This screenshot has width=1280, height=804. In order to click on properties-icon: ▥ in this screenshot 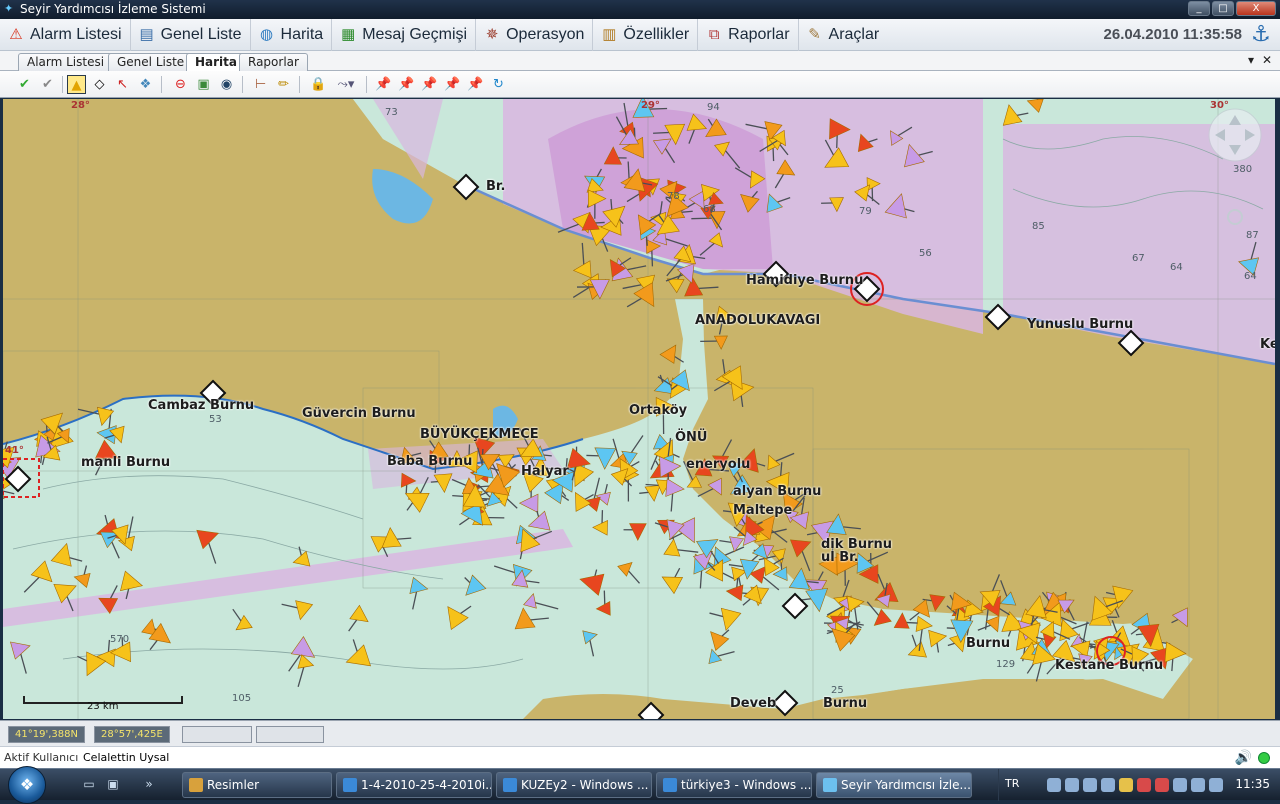, I will do `click(609, 35)`.